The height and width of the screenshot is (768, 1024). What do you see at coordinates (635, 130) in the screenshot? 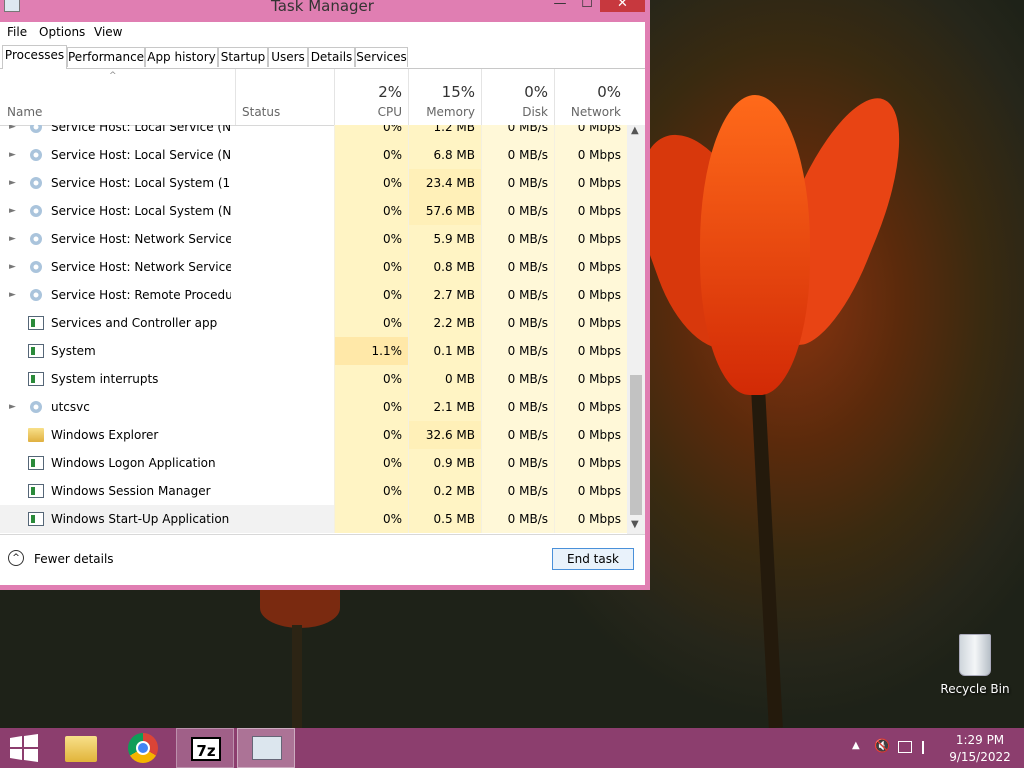
I see `scroll-up-icon: ▲` at bounding box center [635, 130].